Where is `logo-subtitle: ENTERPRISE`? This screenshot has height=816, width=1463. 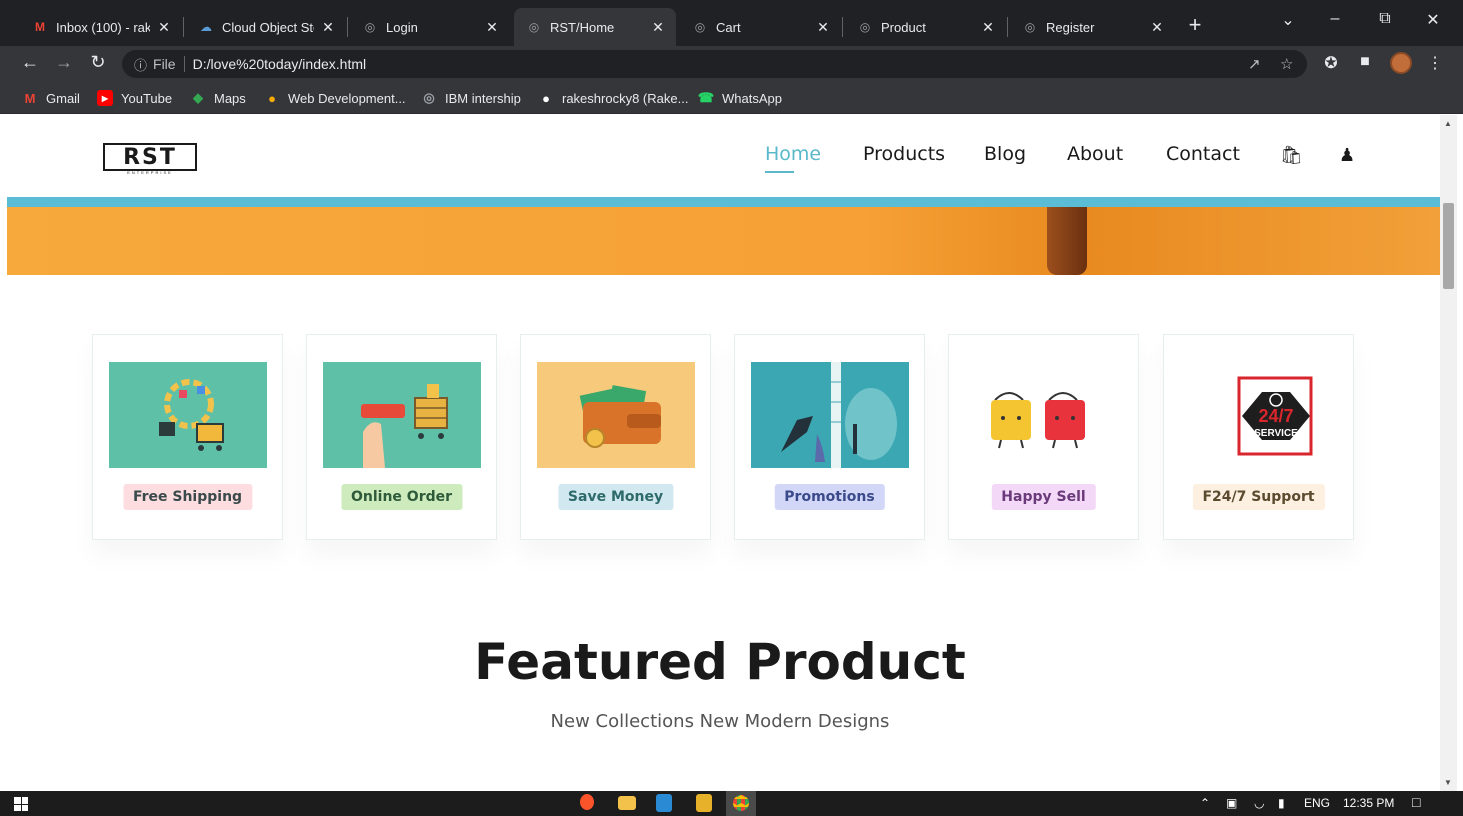
logo-subtitle: ENTERPRISE is located at coordinates (150, 172).